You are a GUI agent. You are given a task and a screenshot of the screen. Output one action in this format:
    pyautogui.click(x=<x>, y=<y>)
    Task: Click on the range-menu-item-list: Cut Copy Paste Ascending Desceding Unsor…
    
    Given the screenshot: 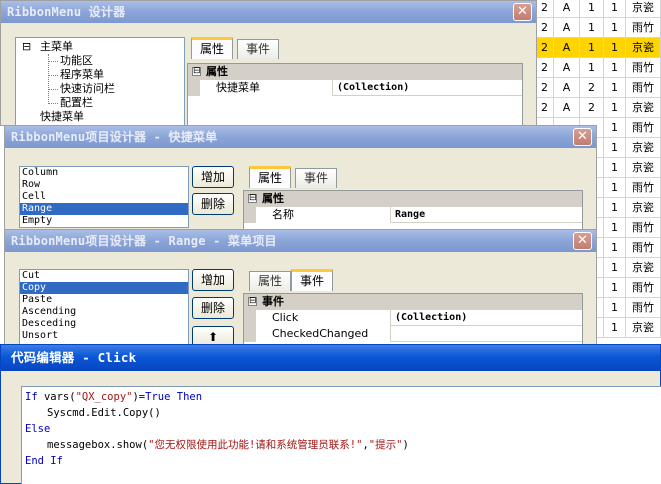 What is the action you would take?
    pyautogui.click(x=104, y=307)
    